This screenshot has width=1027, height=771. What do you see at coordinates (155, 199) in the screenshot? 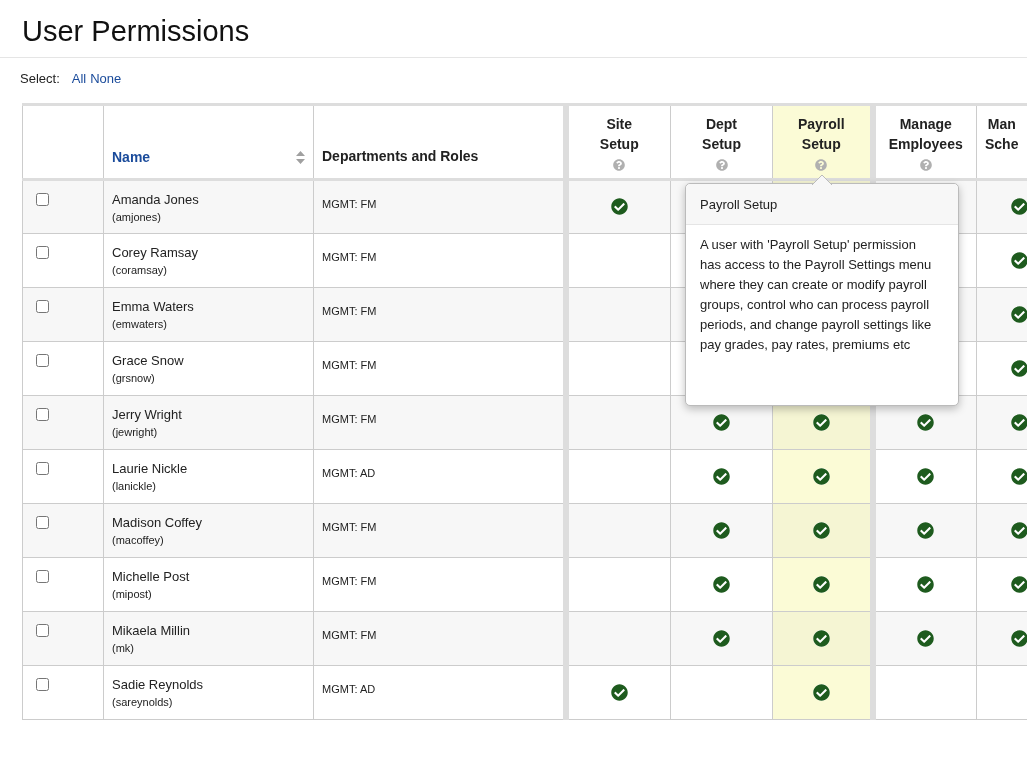
I see `user-name: Amanda Jones` at bounding box center [155, 199].